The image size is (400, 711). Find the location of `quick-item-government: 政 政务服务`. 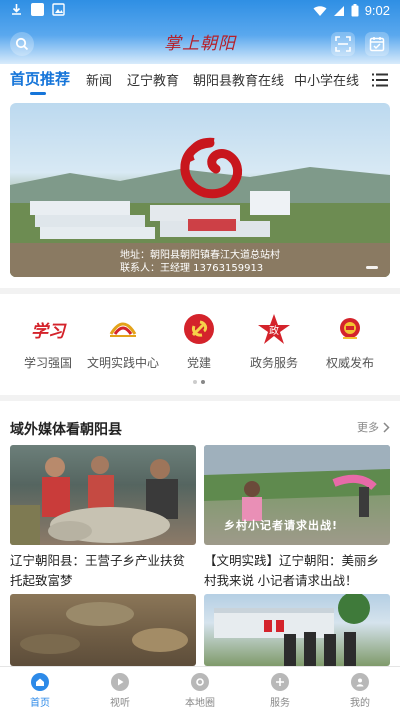

quick-item-government: 政 政务服务 is located at coordinates (274, 341).